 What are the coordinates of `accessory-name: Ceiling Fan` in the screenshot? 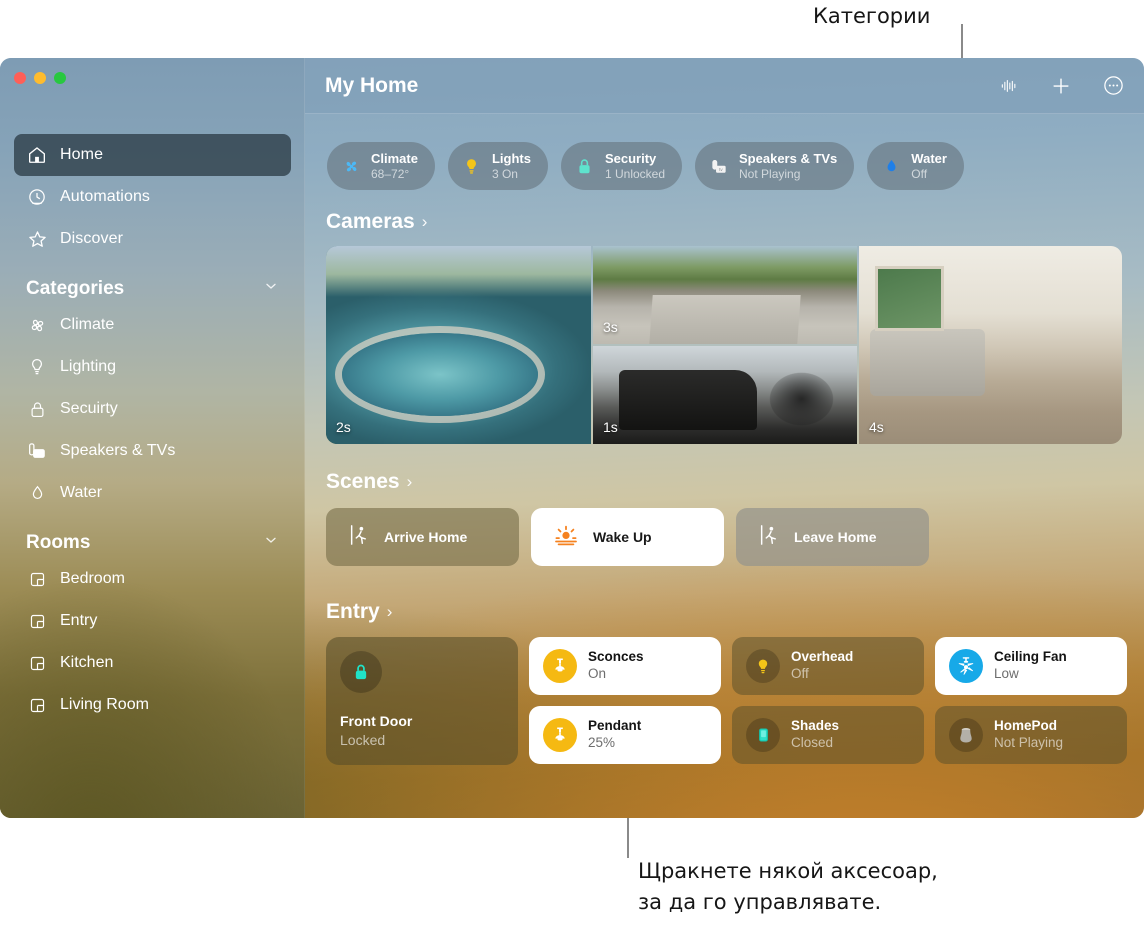 It's located at (1030, 657).